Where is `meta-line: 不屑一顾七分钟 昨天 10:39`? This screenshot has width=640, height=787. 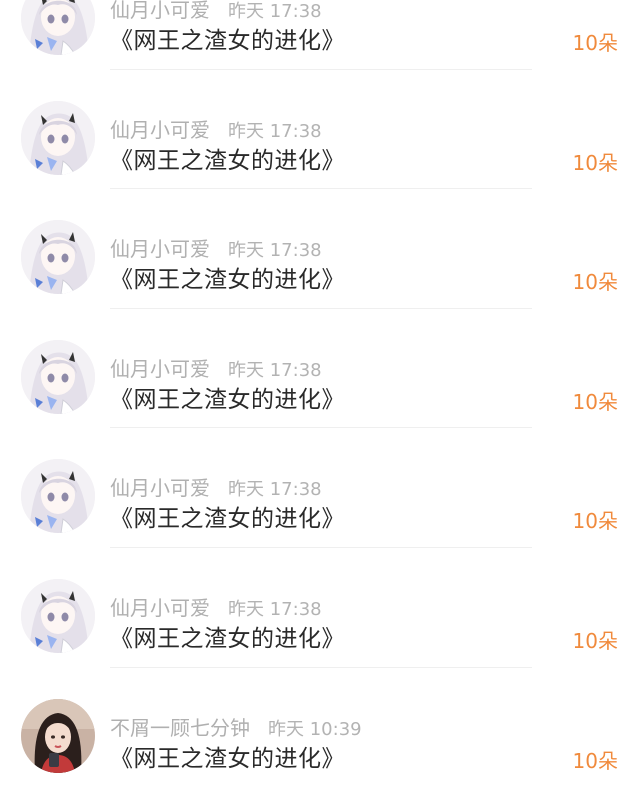
meta-line: 不屑一顾七分钟 昨天 10:39 is located at coordinates (236, 728).